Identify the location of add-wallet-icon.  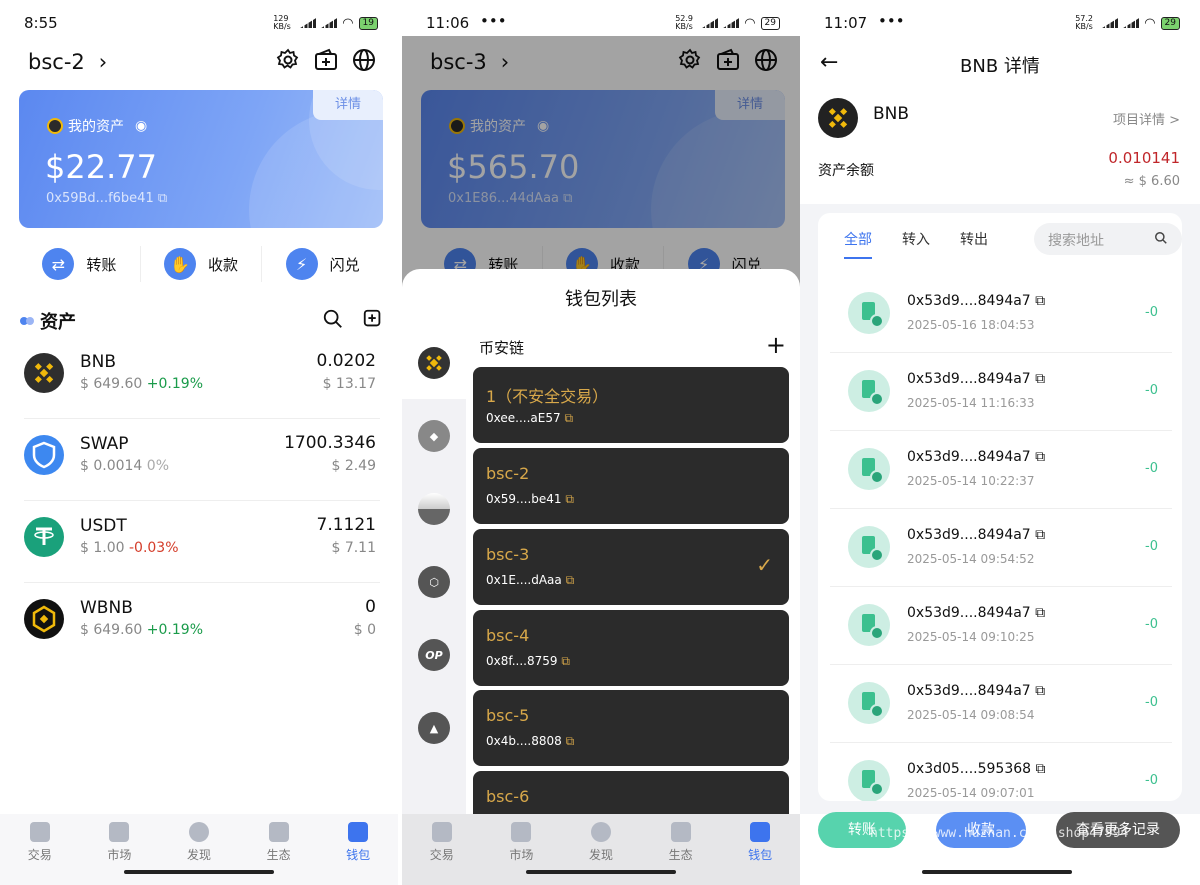
(326, 60).